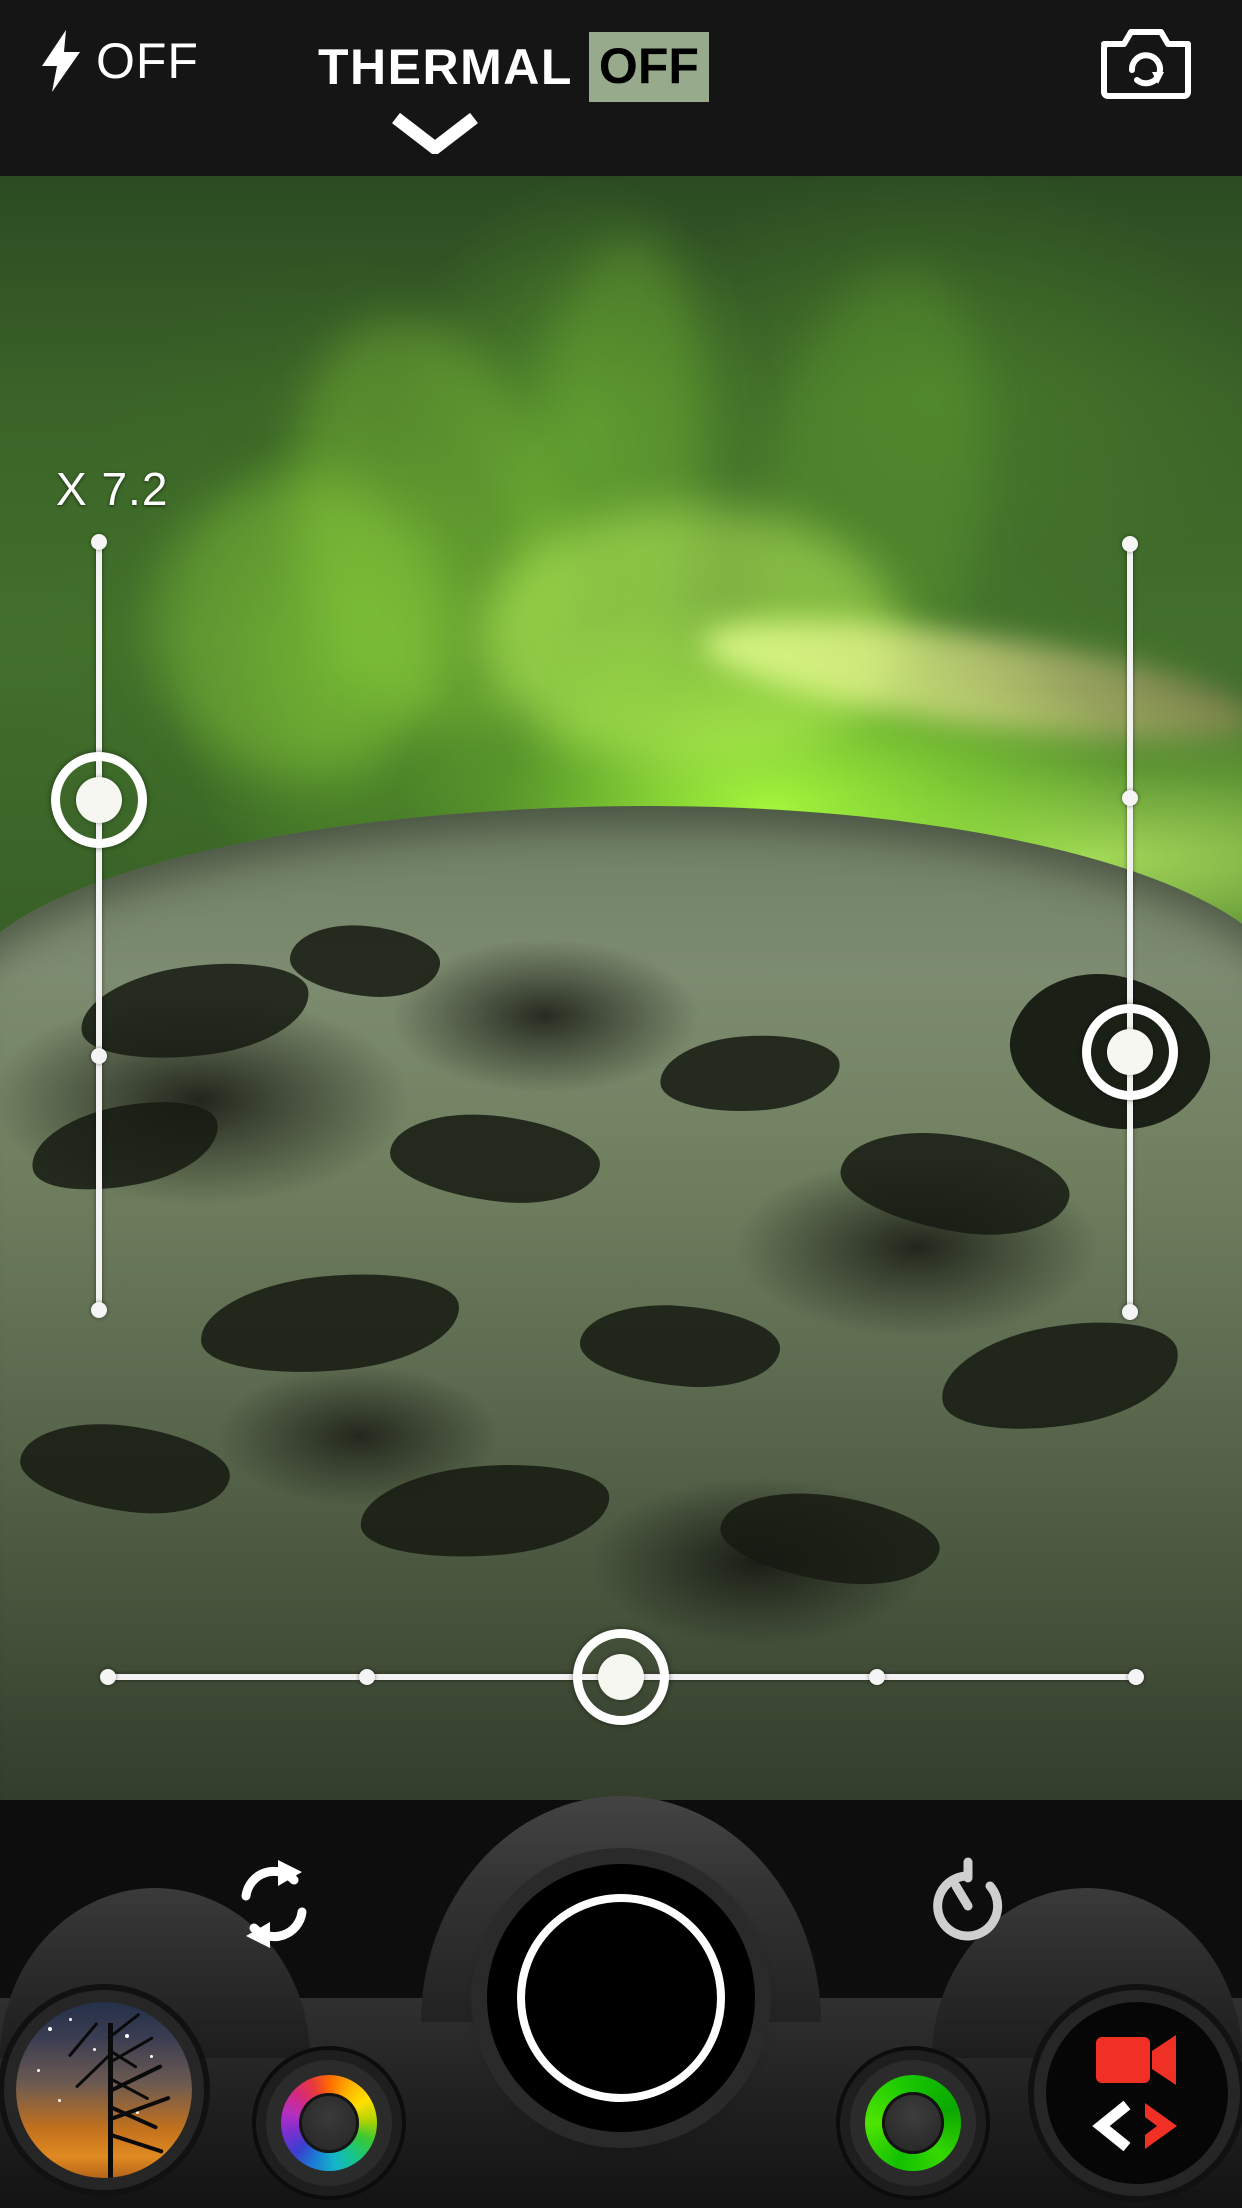  What do you see at coordinates (61, 61) in the screenshot?
I see `flash-bolt-icon` at bounding box center [61, 61].